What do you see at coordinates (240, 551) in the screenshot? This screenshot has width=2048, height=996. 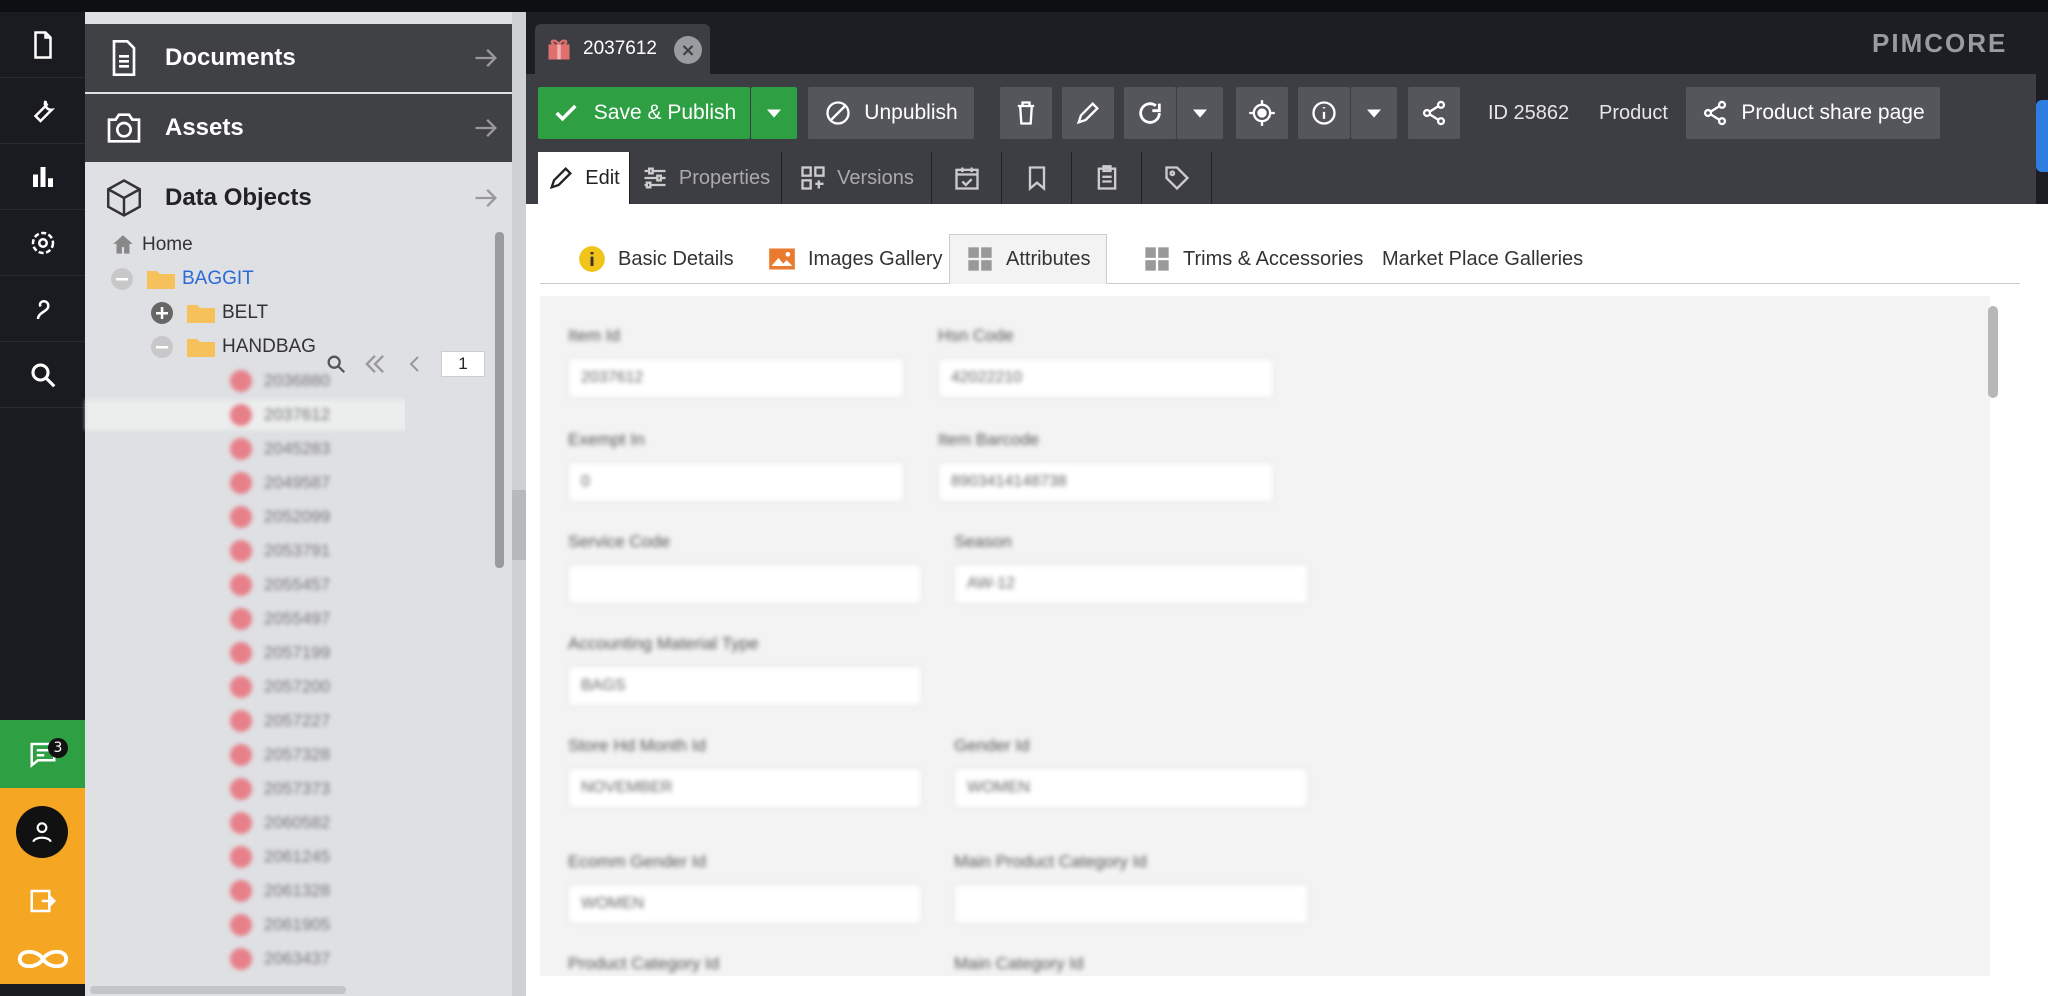 I see `tree-item: 2053791` at bounding box center [240, 551].